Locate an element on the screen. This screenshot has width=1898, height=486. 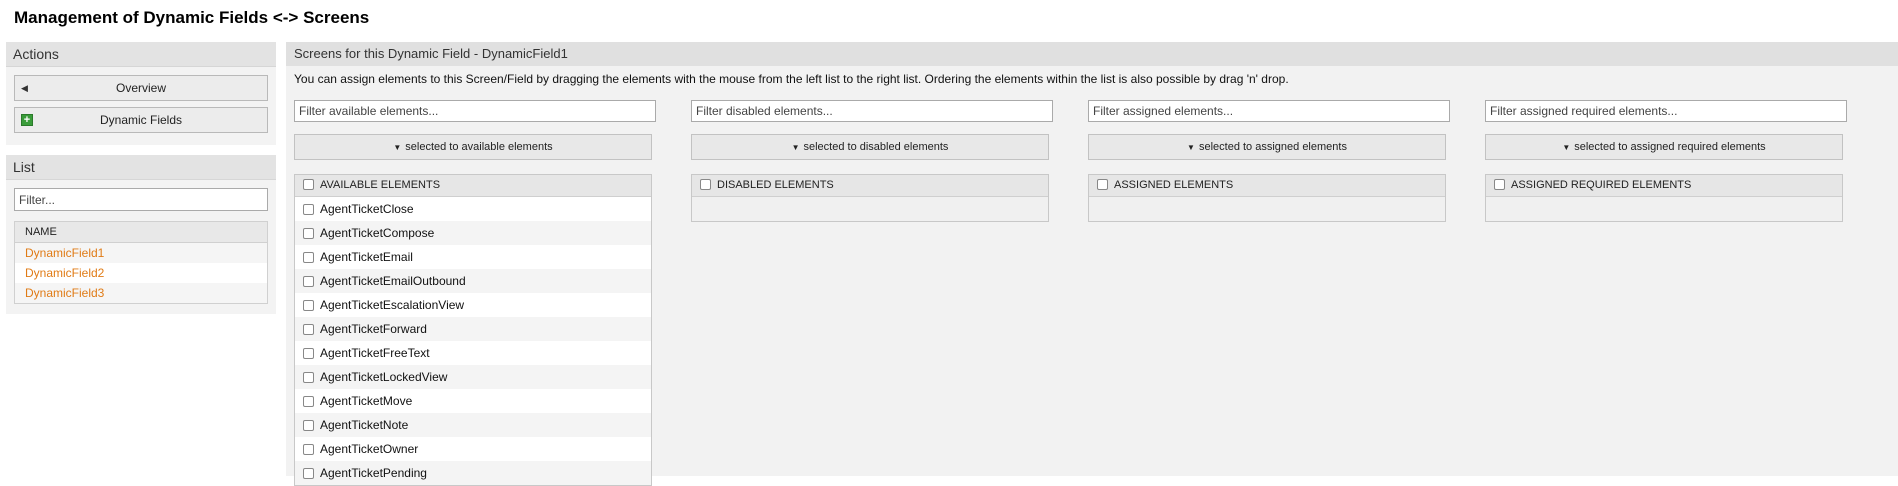
list-item: DynamicField1 is located at coordinates (141, 253).